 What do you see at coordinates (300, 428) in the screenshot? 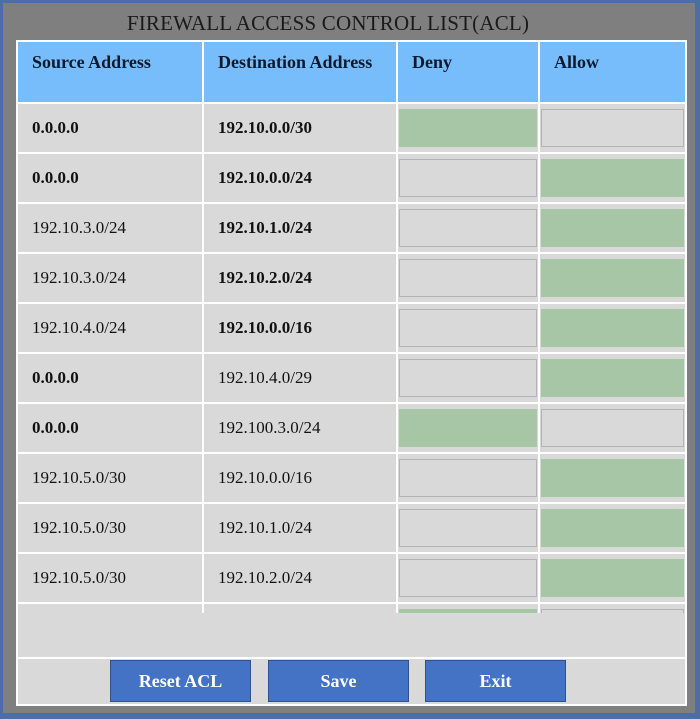
I see `destination-address-cell: 192.100.3.0/24` at bounding box center [300, 428].